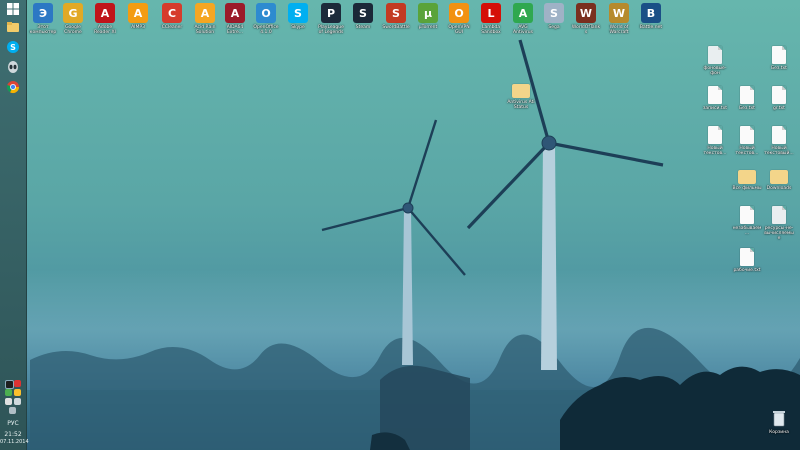 This screenshot has width=800, height=450. I want to click on desktop-file-label: фоновые-фон, so click(715, 71).